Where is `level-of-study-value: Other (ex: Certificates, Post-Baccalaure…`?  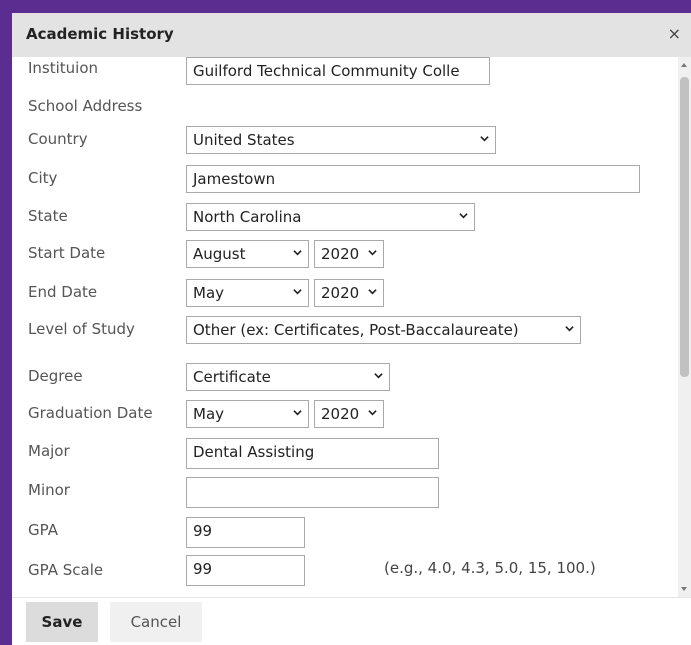 level-of-study-value: Other (ex: Certificates, Post-Baccalaure… is located at coordinates (356, 330).